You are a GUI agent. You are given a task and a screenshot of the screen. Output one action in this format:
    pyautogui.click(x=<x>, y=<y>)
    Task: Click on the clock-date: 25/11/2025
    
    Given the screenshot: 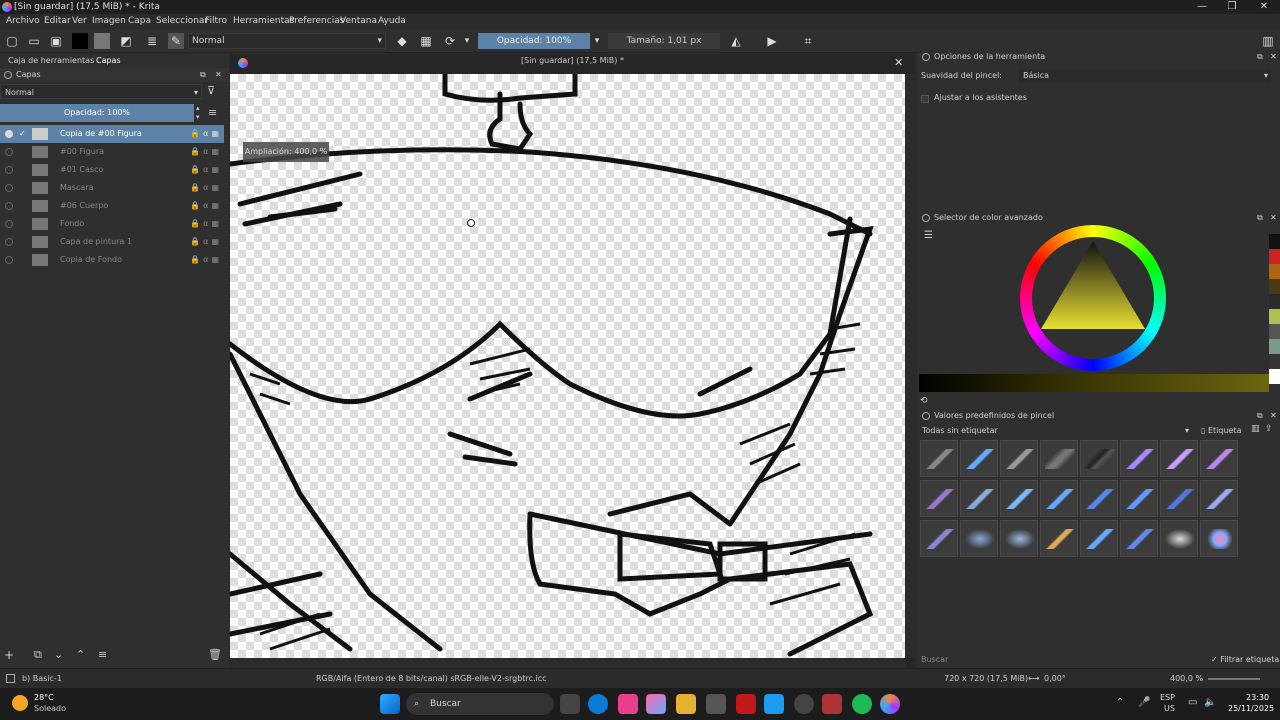 What is the action you would take?
    pyautogui.click(x=1251, y=708)
    